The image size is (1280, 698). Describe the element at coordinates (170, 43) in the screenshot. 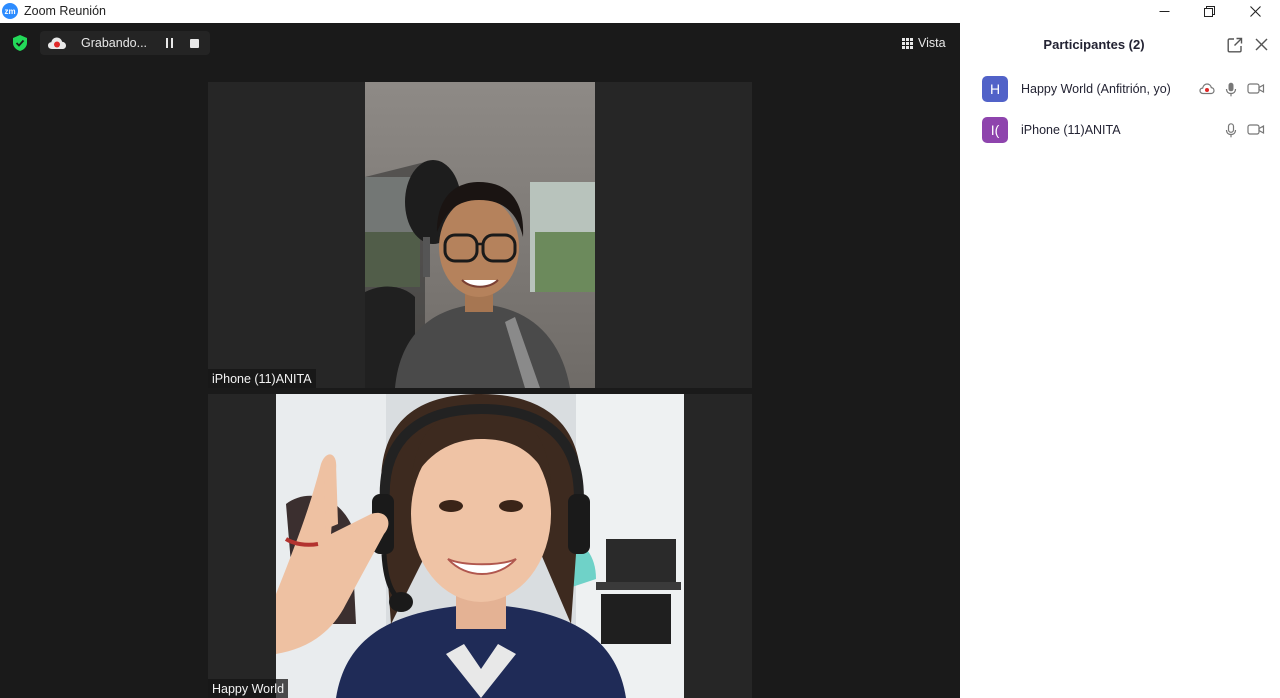

I see `pause-recording-button` at that location.